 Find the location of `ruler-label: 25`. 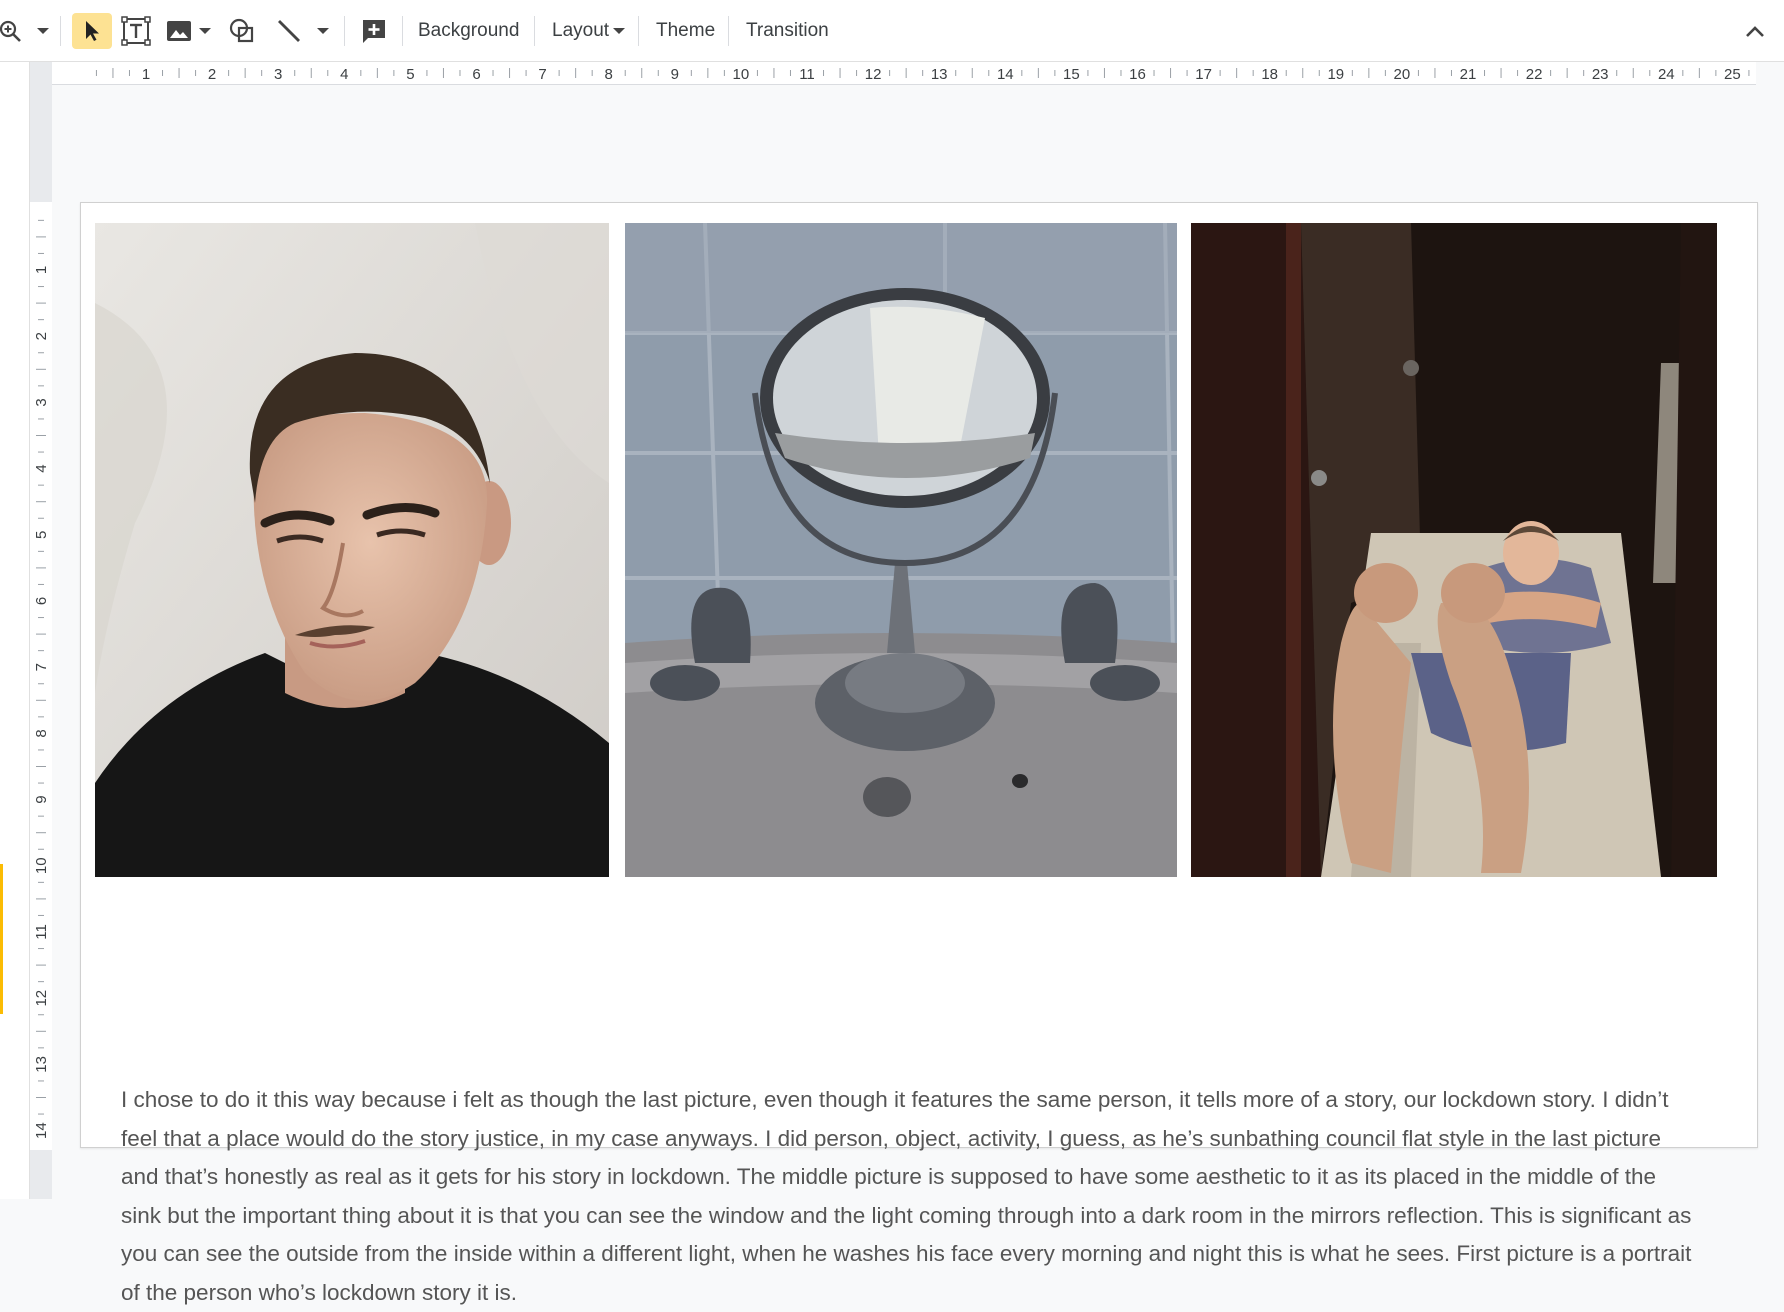

ruler-label: 25 is located at coordinates (1732, 74).